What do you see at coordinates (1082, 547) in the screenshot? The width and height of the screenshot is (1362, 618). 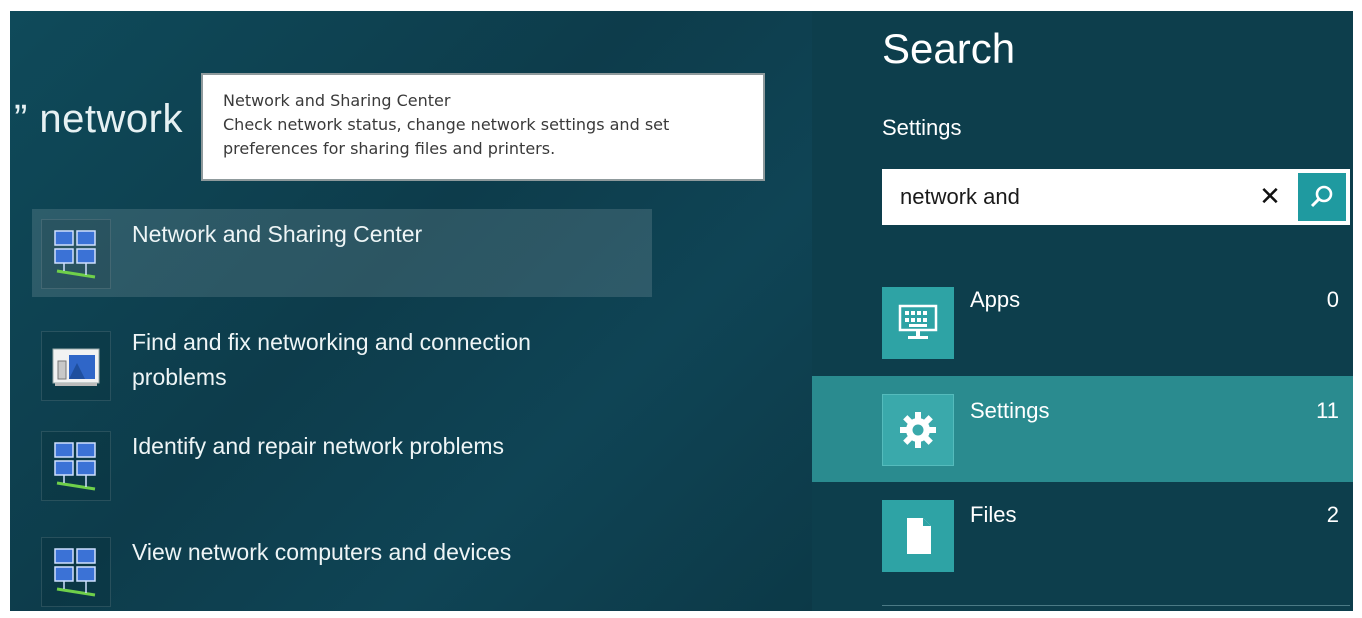 I see `category-files: Files 2` at bounding box center [1082, 547].